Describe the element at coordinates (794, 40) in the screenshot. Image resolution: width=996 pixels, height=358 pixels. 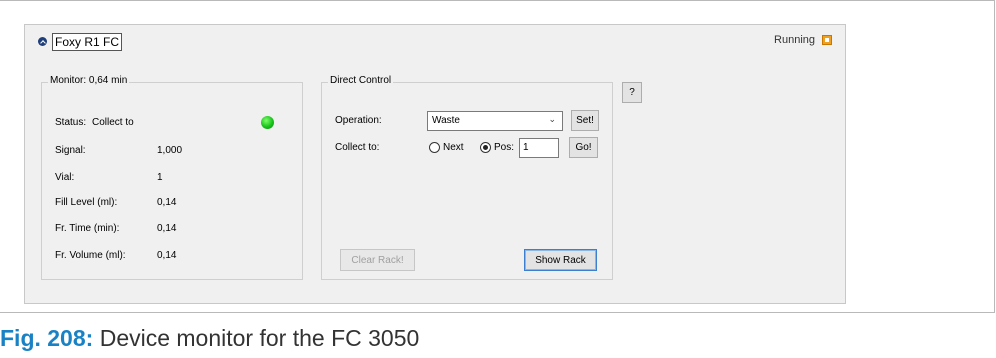
I see `run-status-text: Running` at that location.